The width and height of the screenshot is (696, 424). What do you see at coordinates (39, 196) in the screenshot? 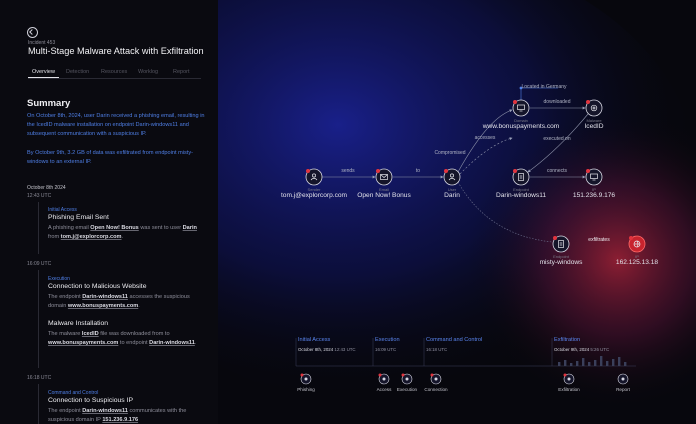
I see `timeline-time: 12:43 UTC` at bounding box center [39, 196].